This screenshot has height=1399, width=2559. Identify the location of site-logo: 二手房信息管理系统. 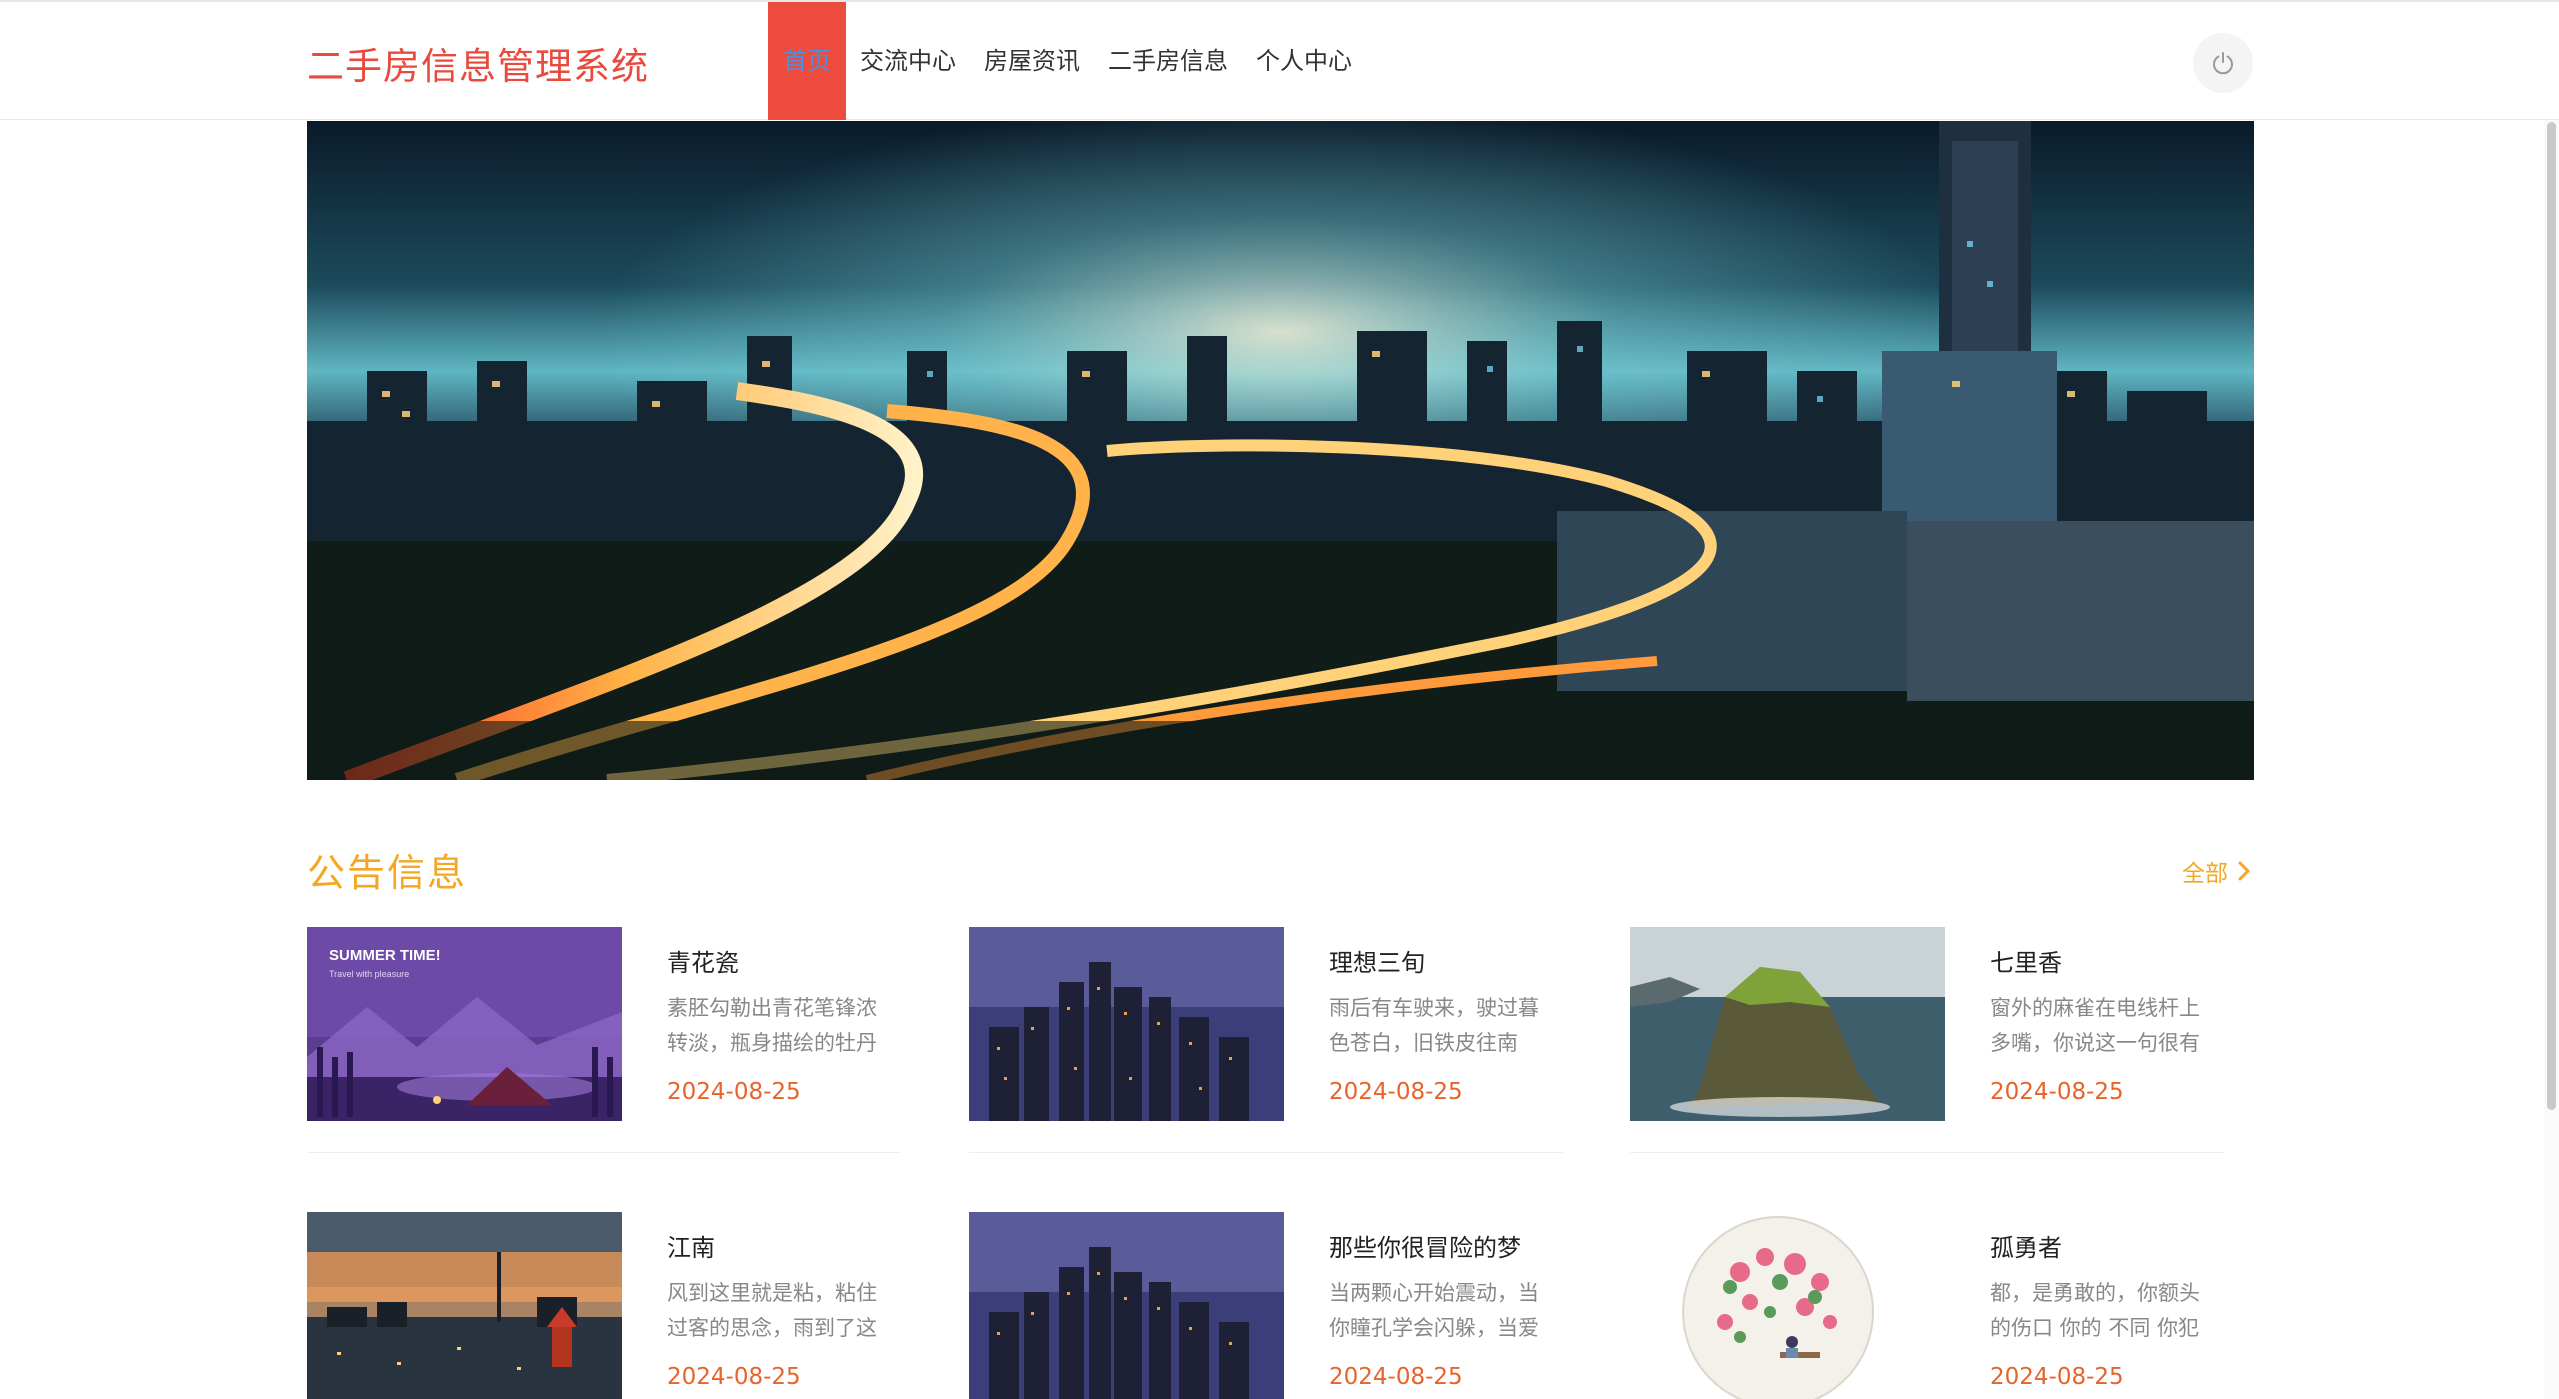
(478, 63).